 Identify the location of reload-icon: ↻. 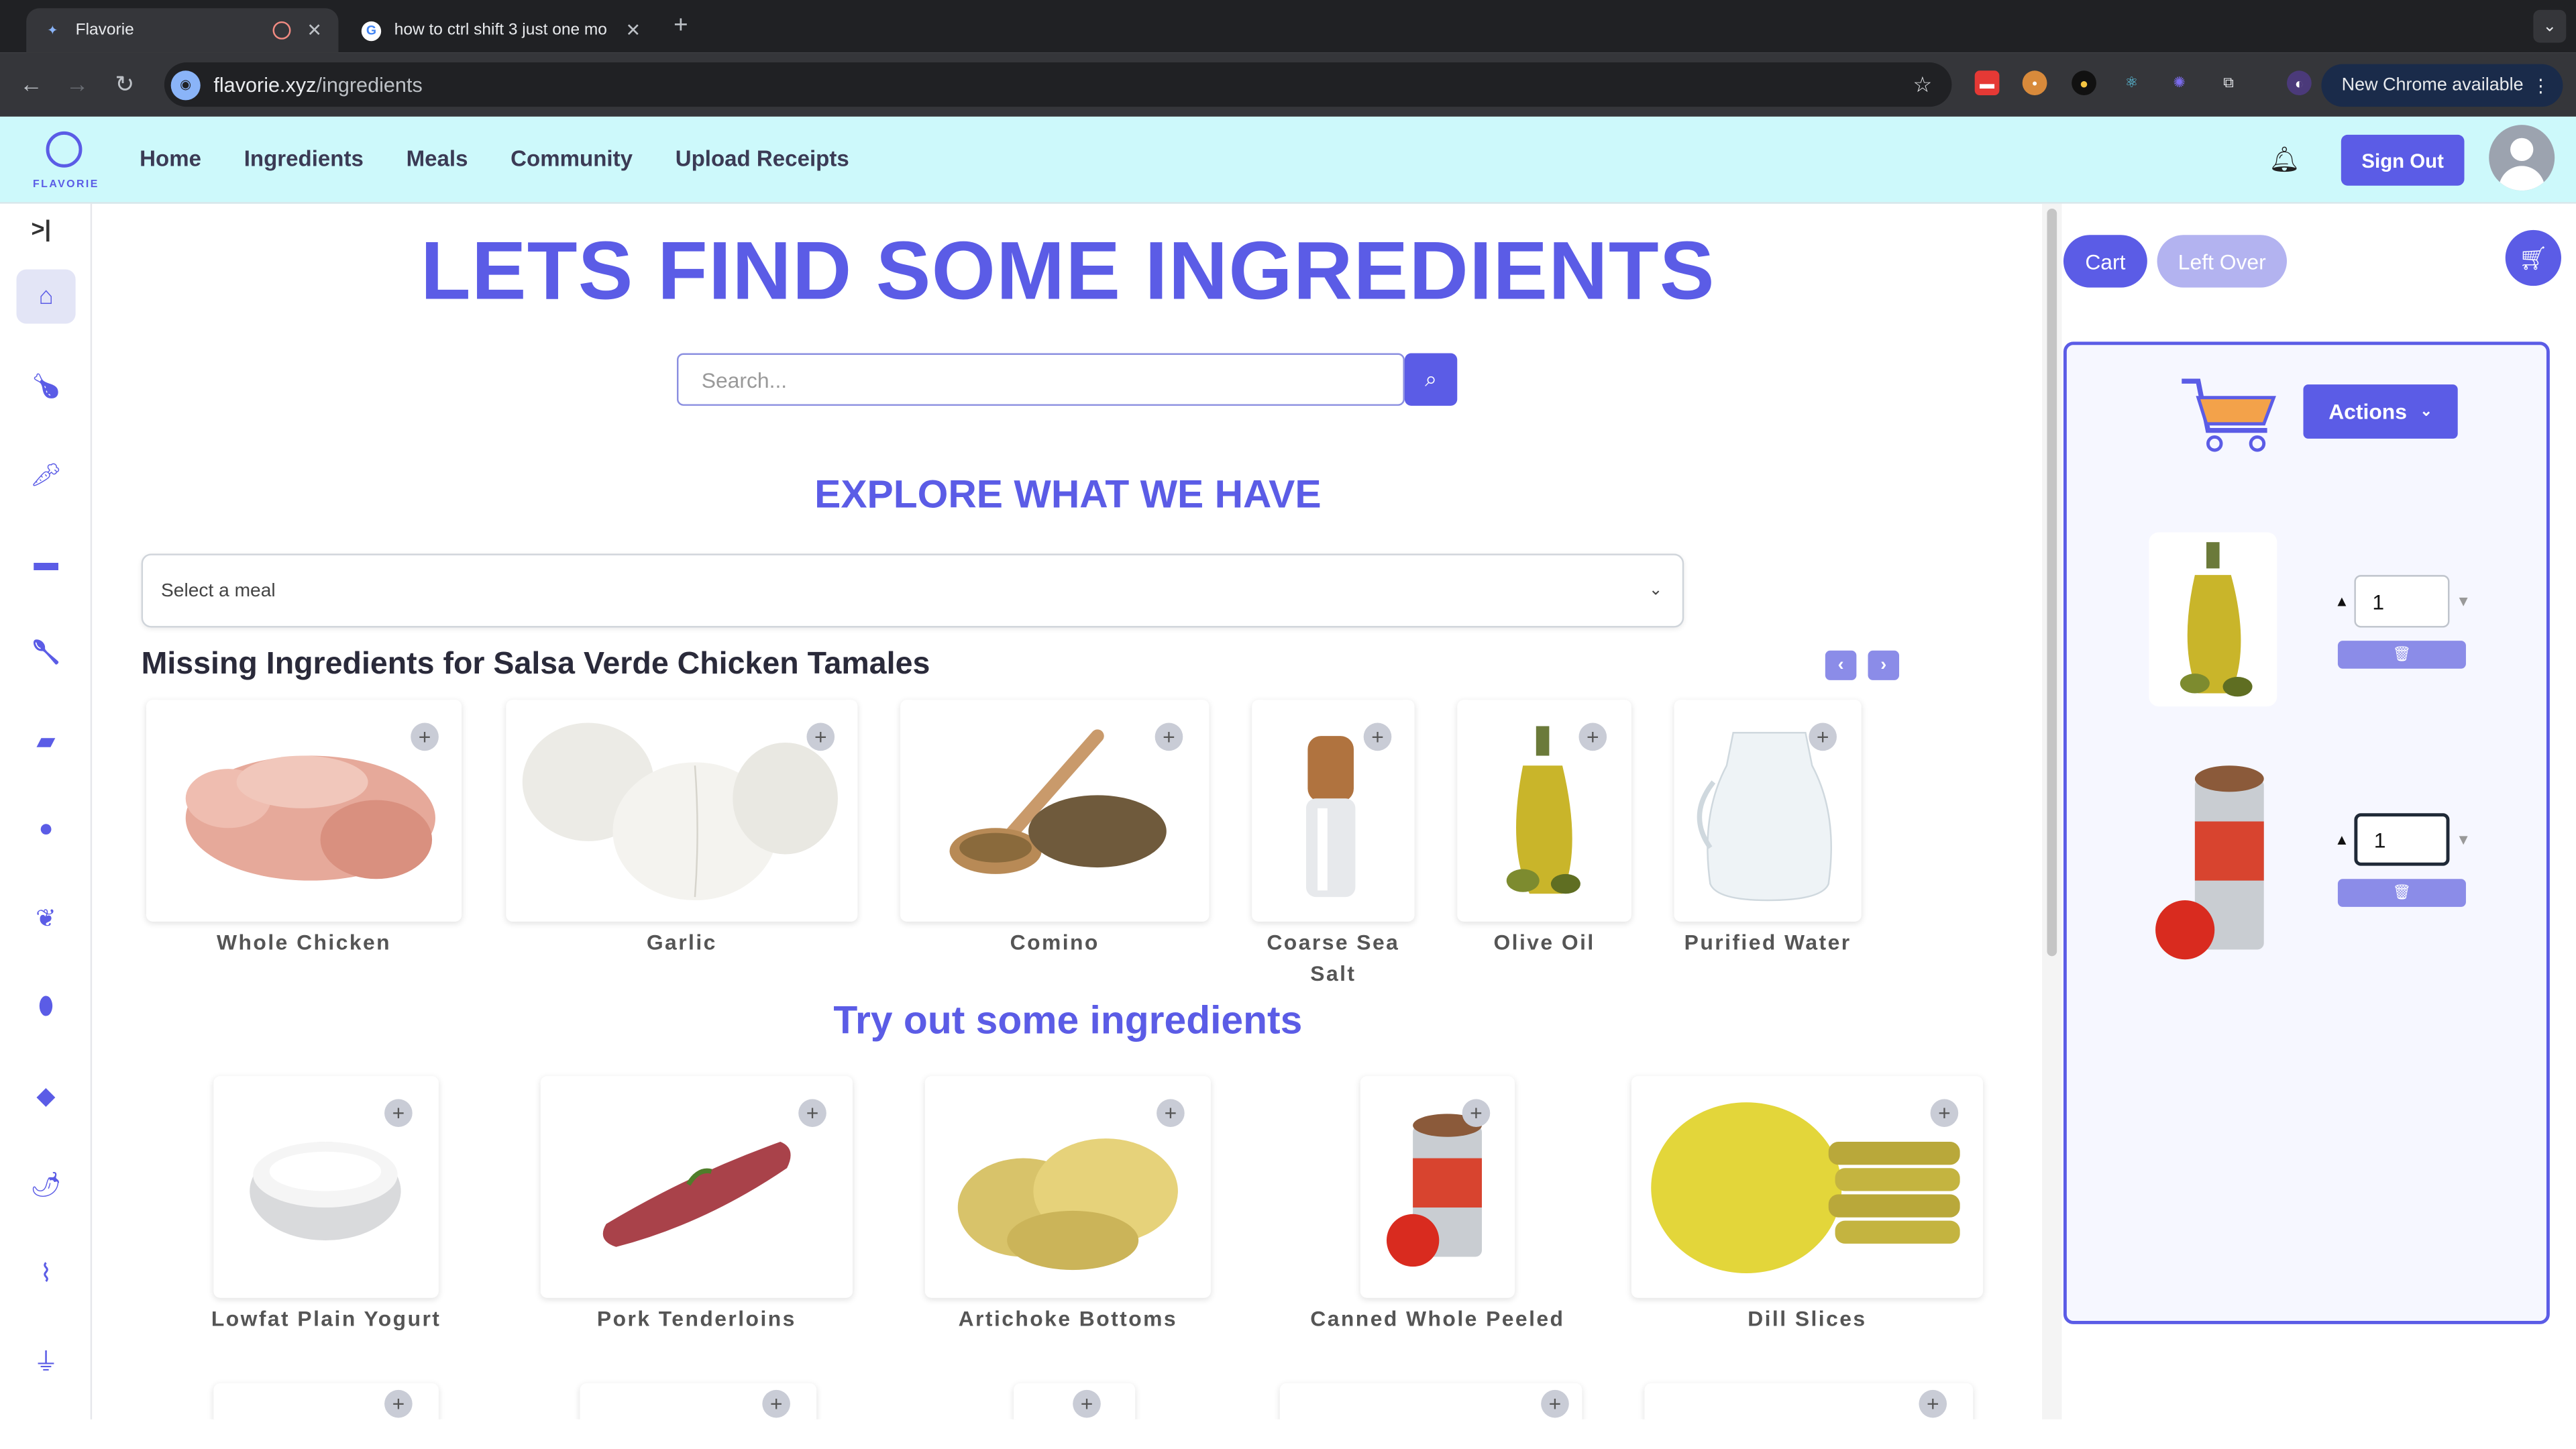
(124, 84).